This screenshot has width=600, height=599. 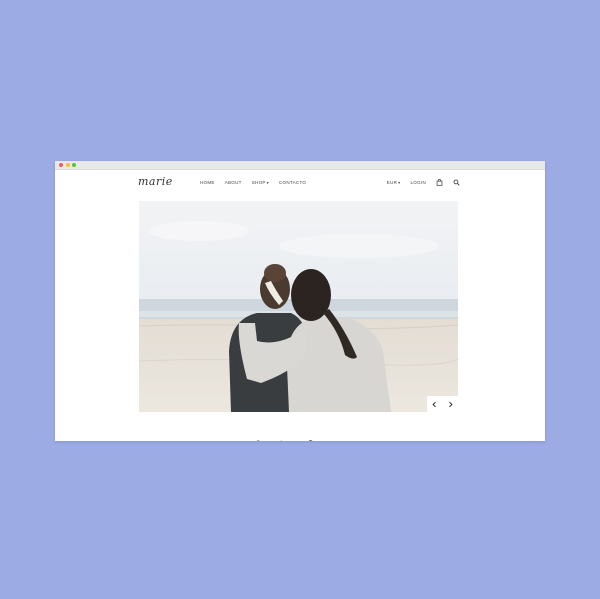 What do you see at coordinates (207, 182) in the screenshot?
I see `nav-home: HOME` at bounding box center [207, 182].